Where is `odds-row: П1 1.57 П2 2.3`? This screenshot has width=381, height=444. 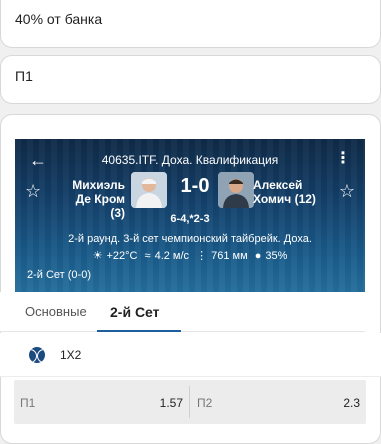
odds-row: П1 1.57 П2 2.3 is located at coordinates (190, 402).